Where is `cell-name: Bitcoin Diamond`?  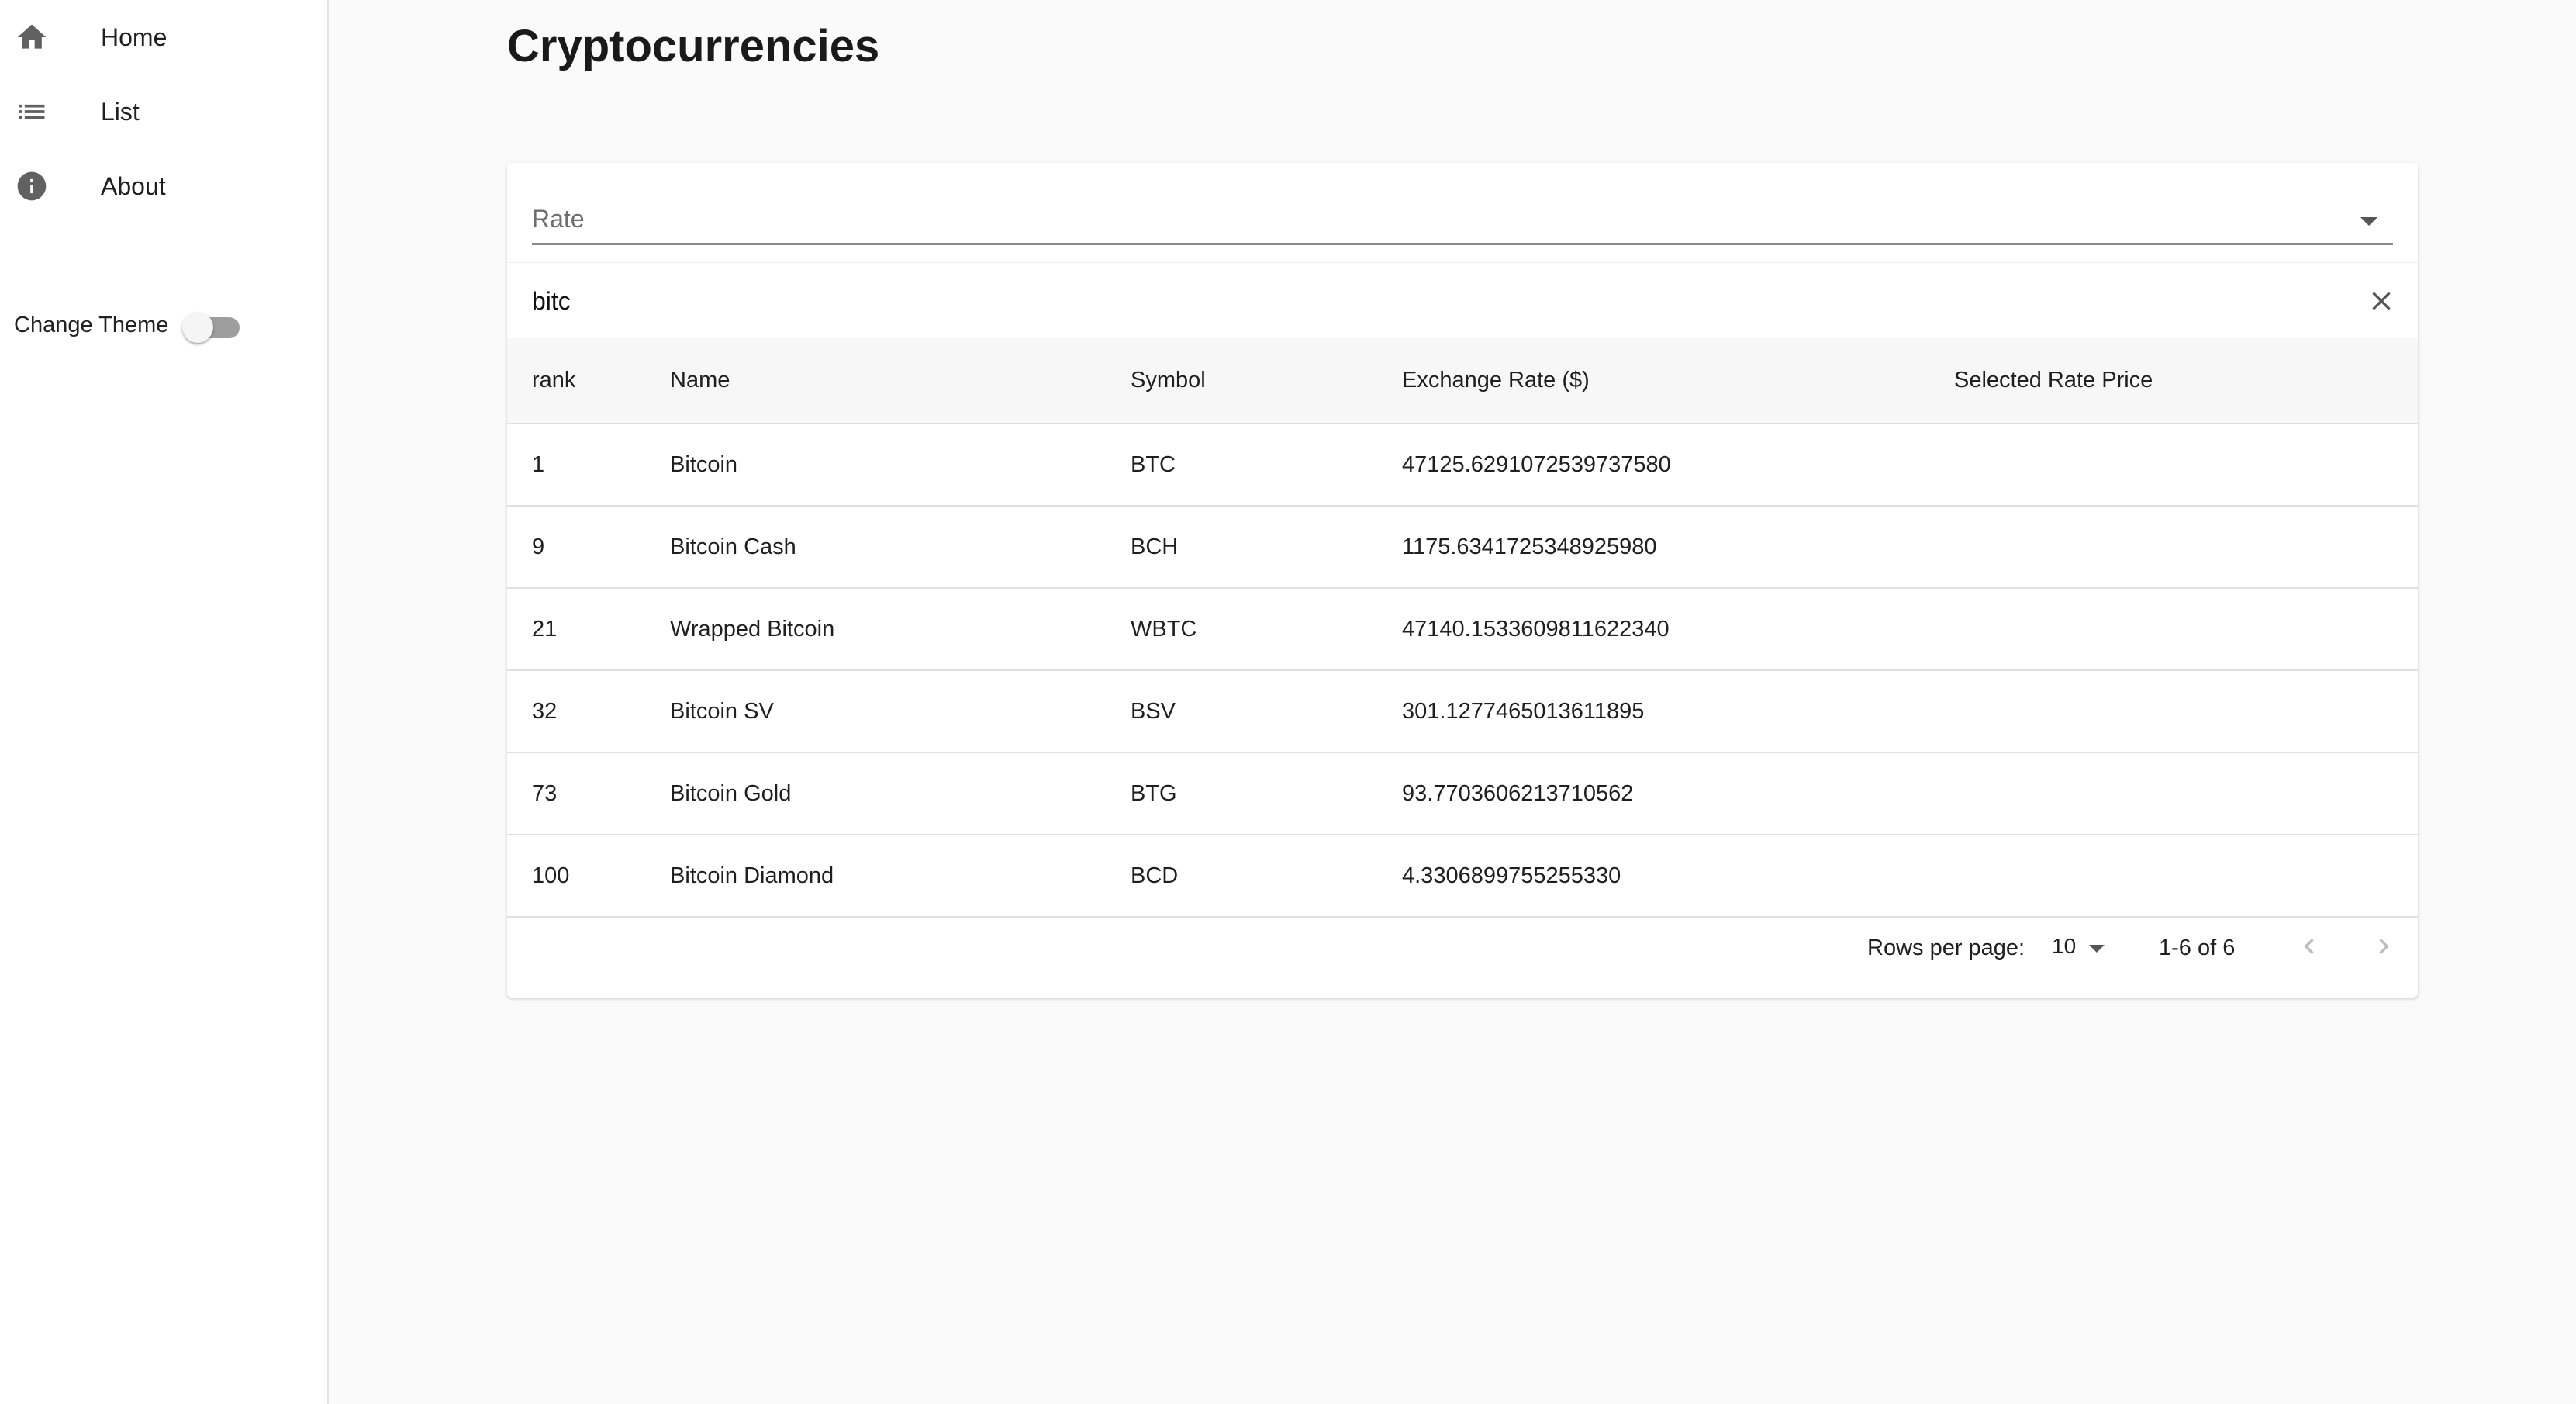 cell-name: Bitcoin Diamond is located at coordinates (900, 876).